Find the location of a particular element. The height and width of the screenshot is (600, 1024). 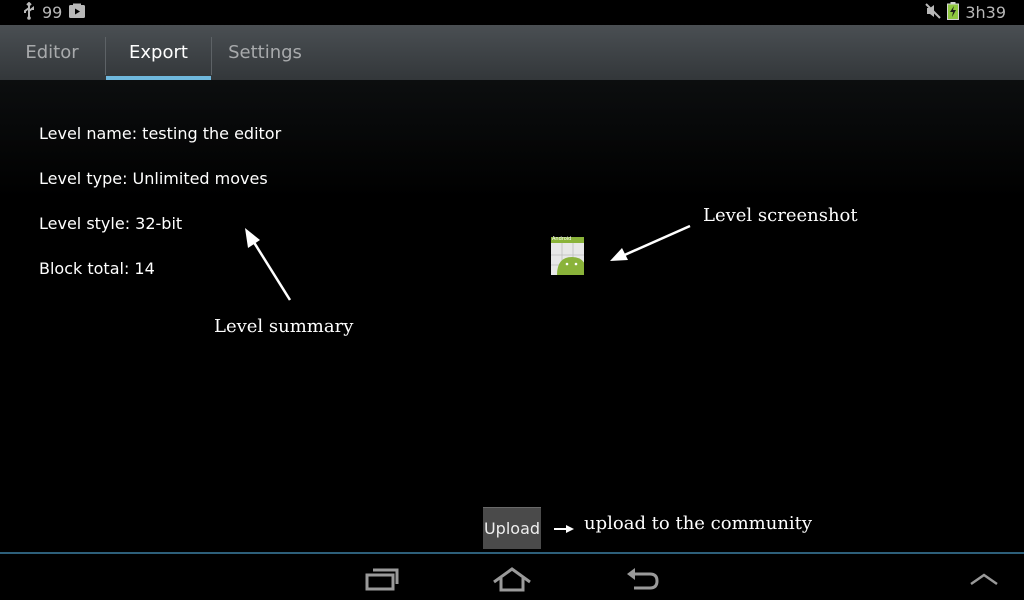

tab-export-label: Export is located at coordinates (158, 52).